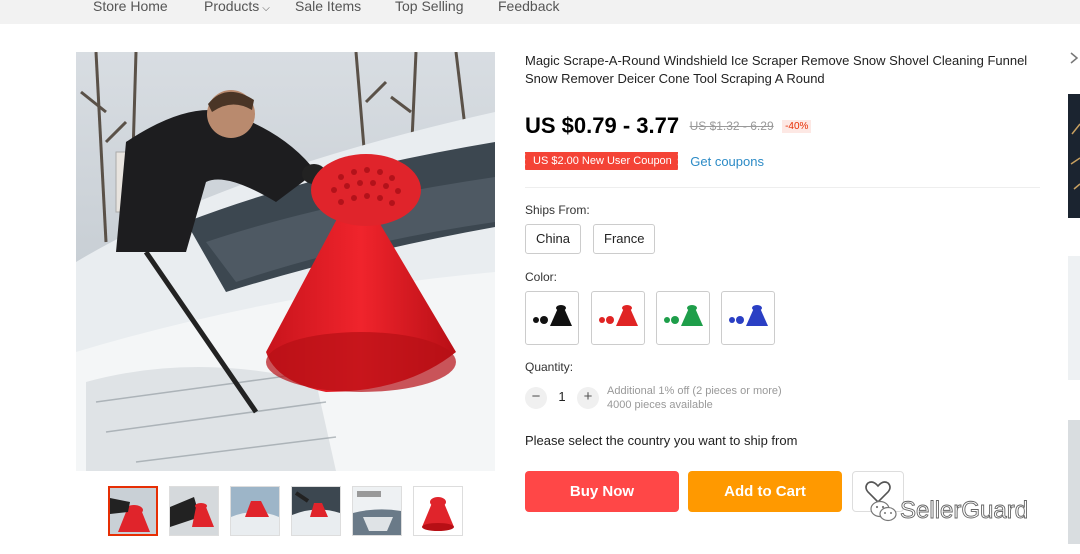  I want to click on discount-badge: -40%, so click(797, 126).